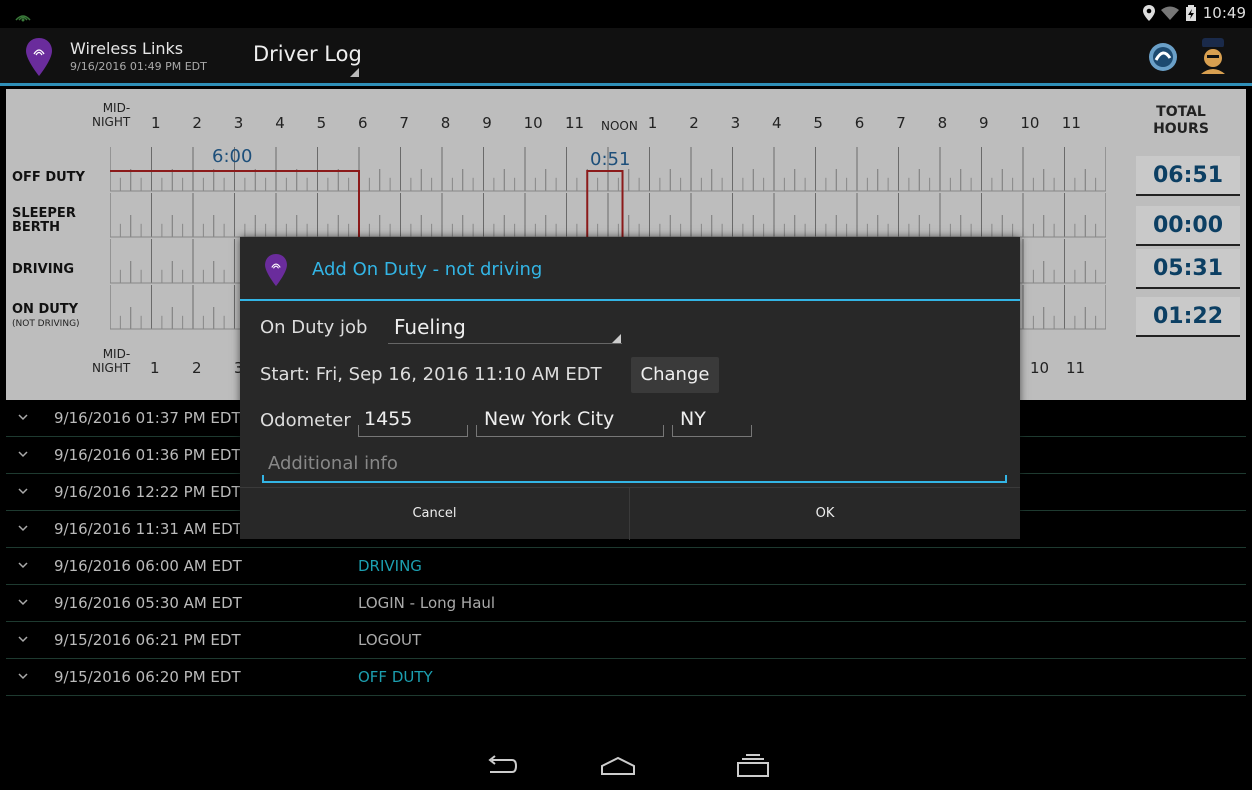 This screenshot has height=790, width=1252. What do you see at coordinates (570, 431) in the screenshot?
I see `city-underline` at bounding box center [570, 431].